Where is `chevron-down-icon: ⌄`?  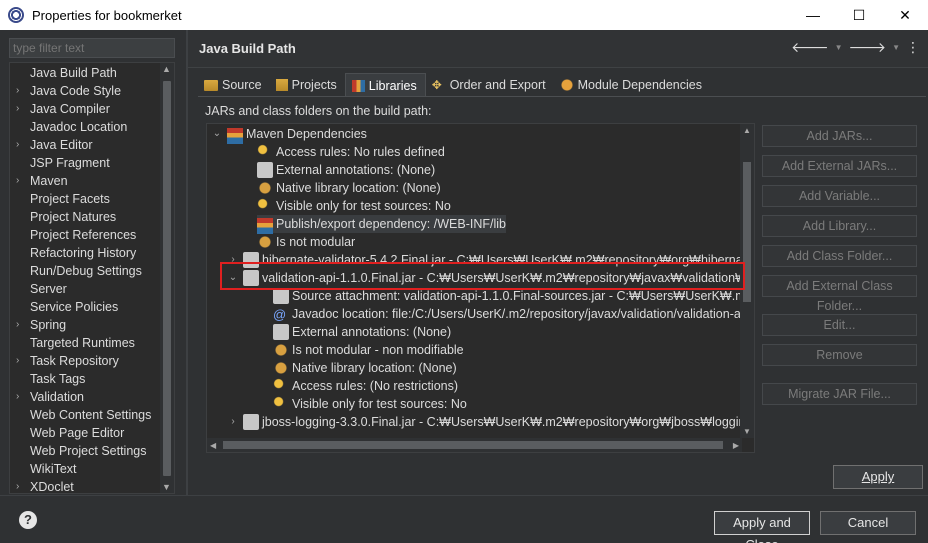 chevron-down-icon: ⌄ is located at coordinates (217, 134).